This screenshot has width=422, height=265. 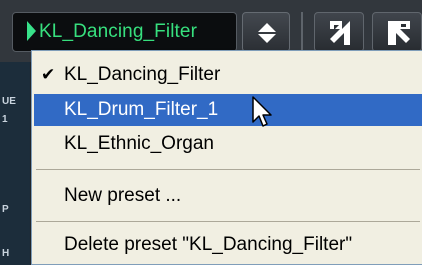 I want to click on up-down-arrows-icon, so click(x=267, y=33).